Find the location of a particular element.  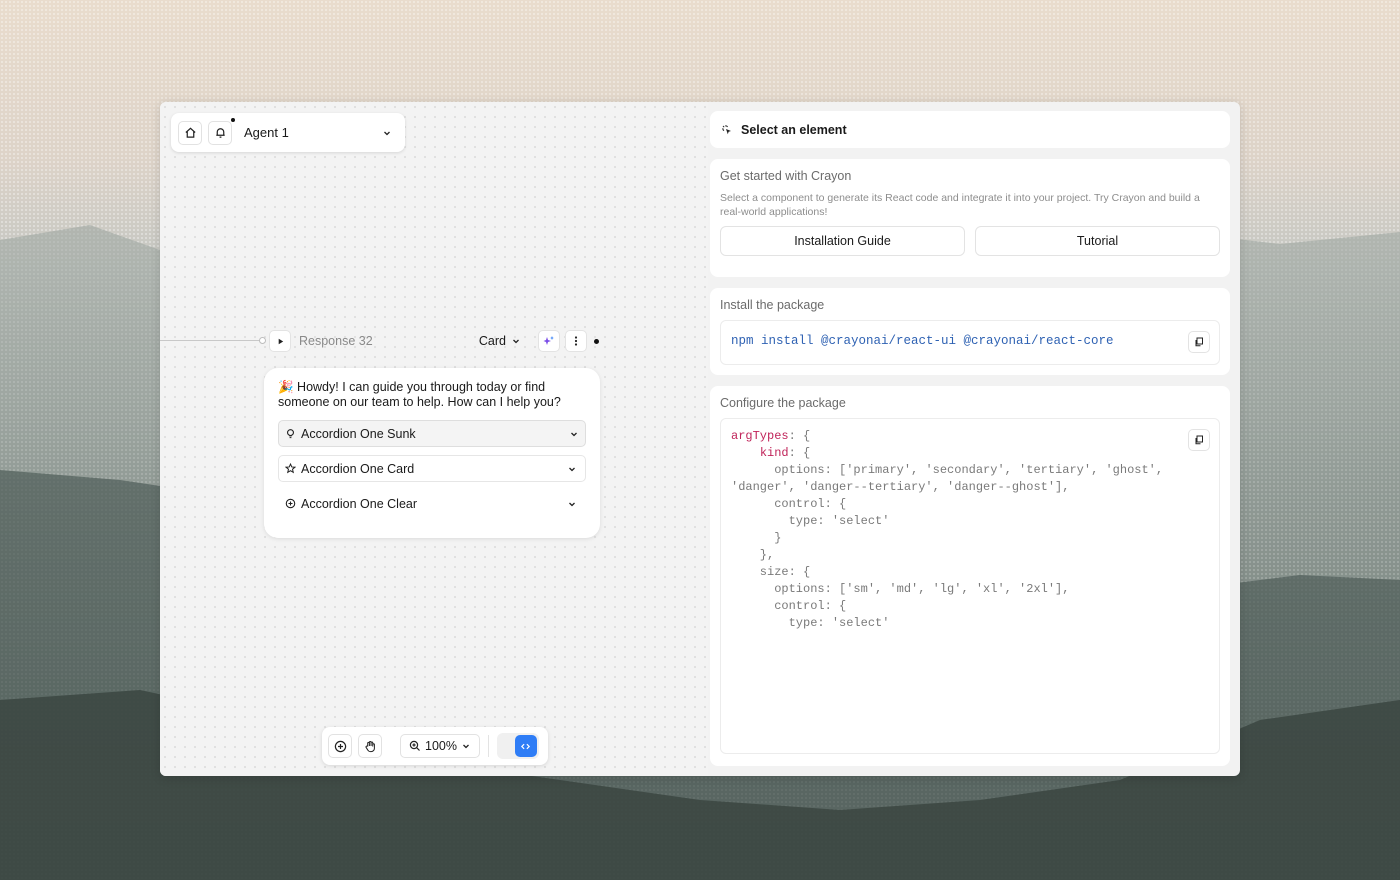

home-icon is located at coordinates (190, 132).